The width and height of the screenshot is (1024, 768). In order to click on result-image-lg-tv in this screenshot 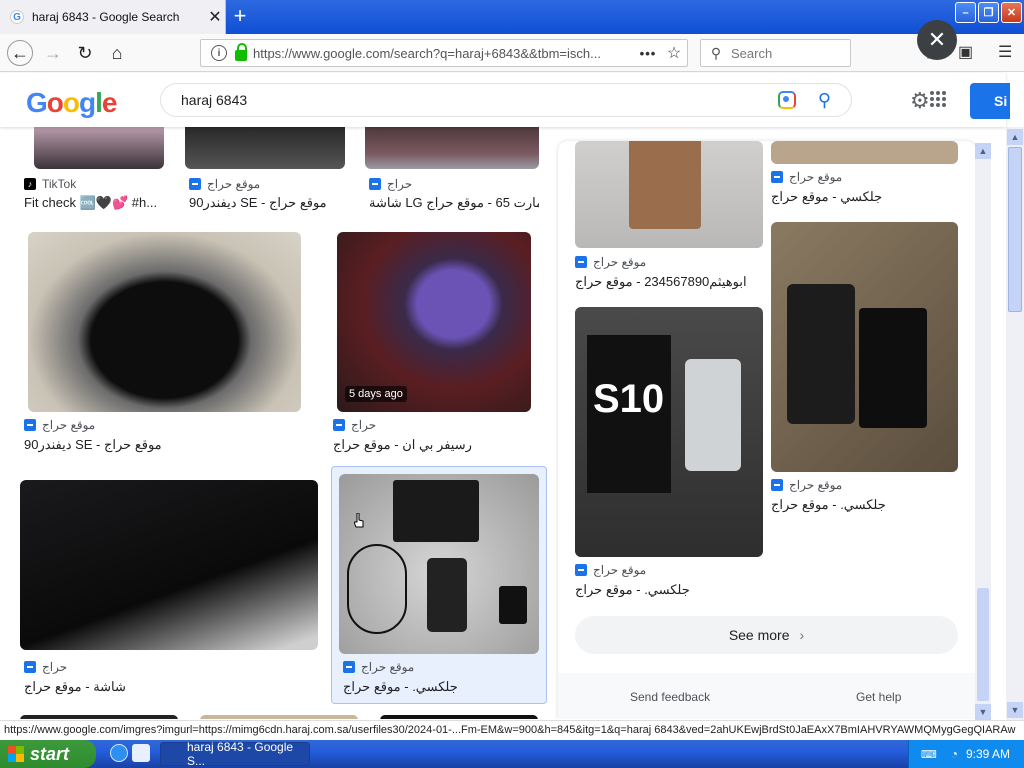, I will do `click(452, 148)`.